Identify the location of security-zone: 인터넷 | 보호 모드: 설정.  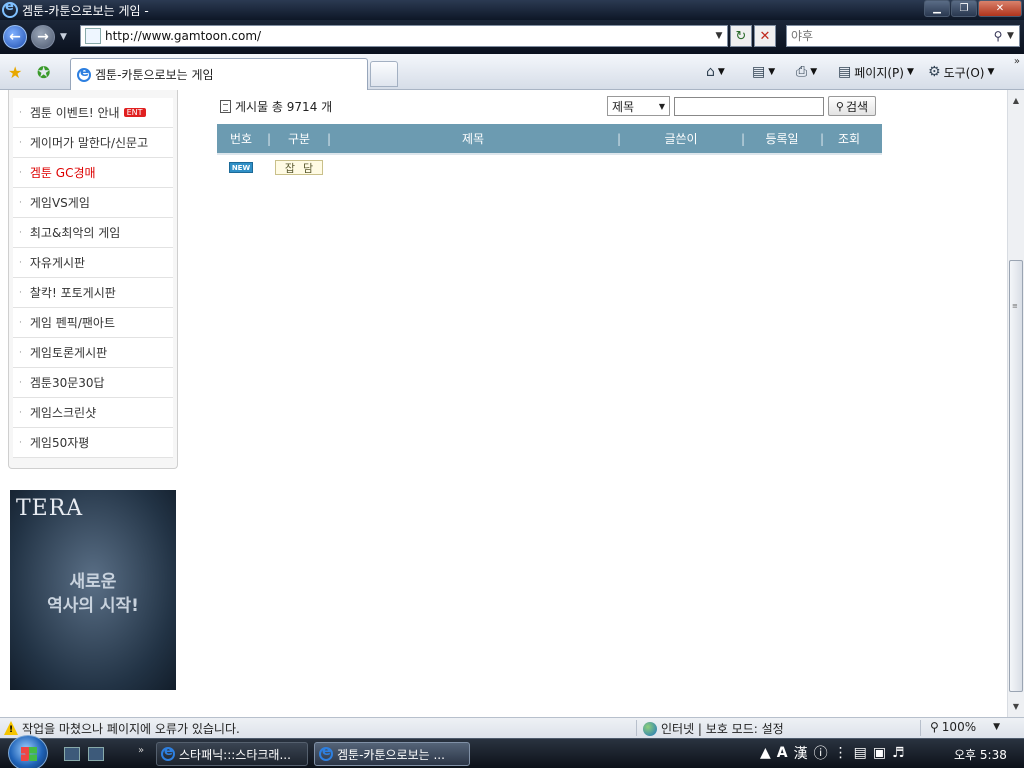
(713, 728).